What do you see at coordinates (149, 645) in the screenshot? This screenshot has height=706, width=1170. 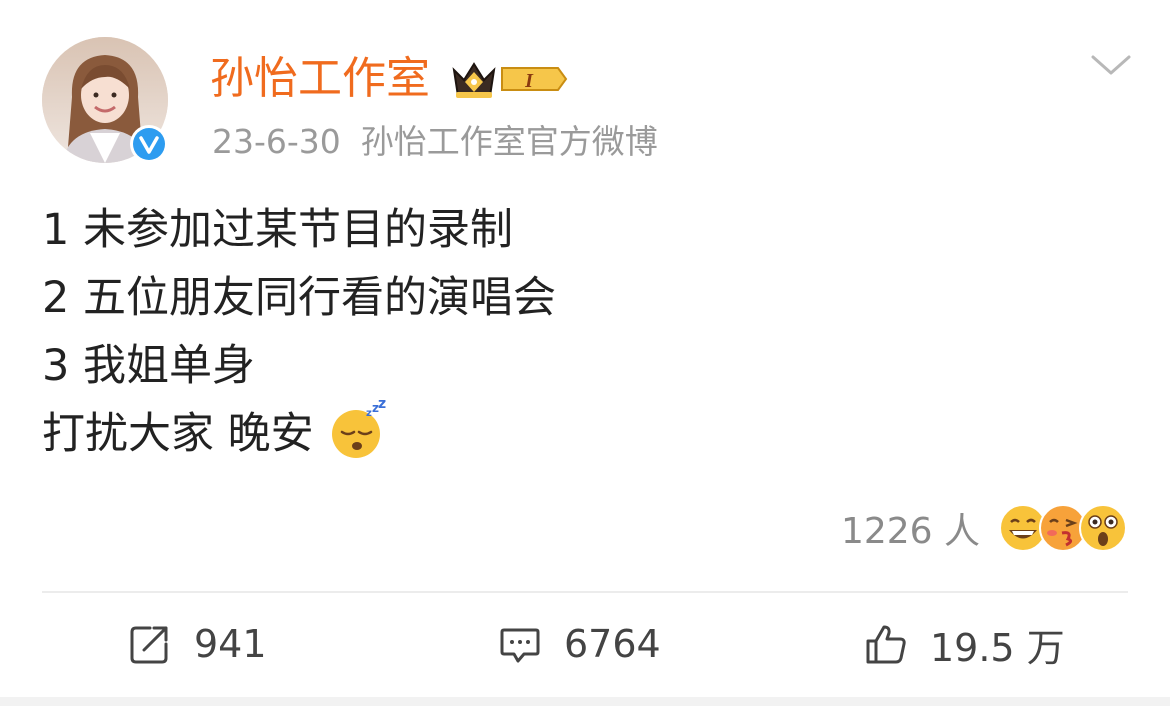 I see `repost-icon` at bounding box center [149, 645].